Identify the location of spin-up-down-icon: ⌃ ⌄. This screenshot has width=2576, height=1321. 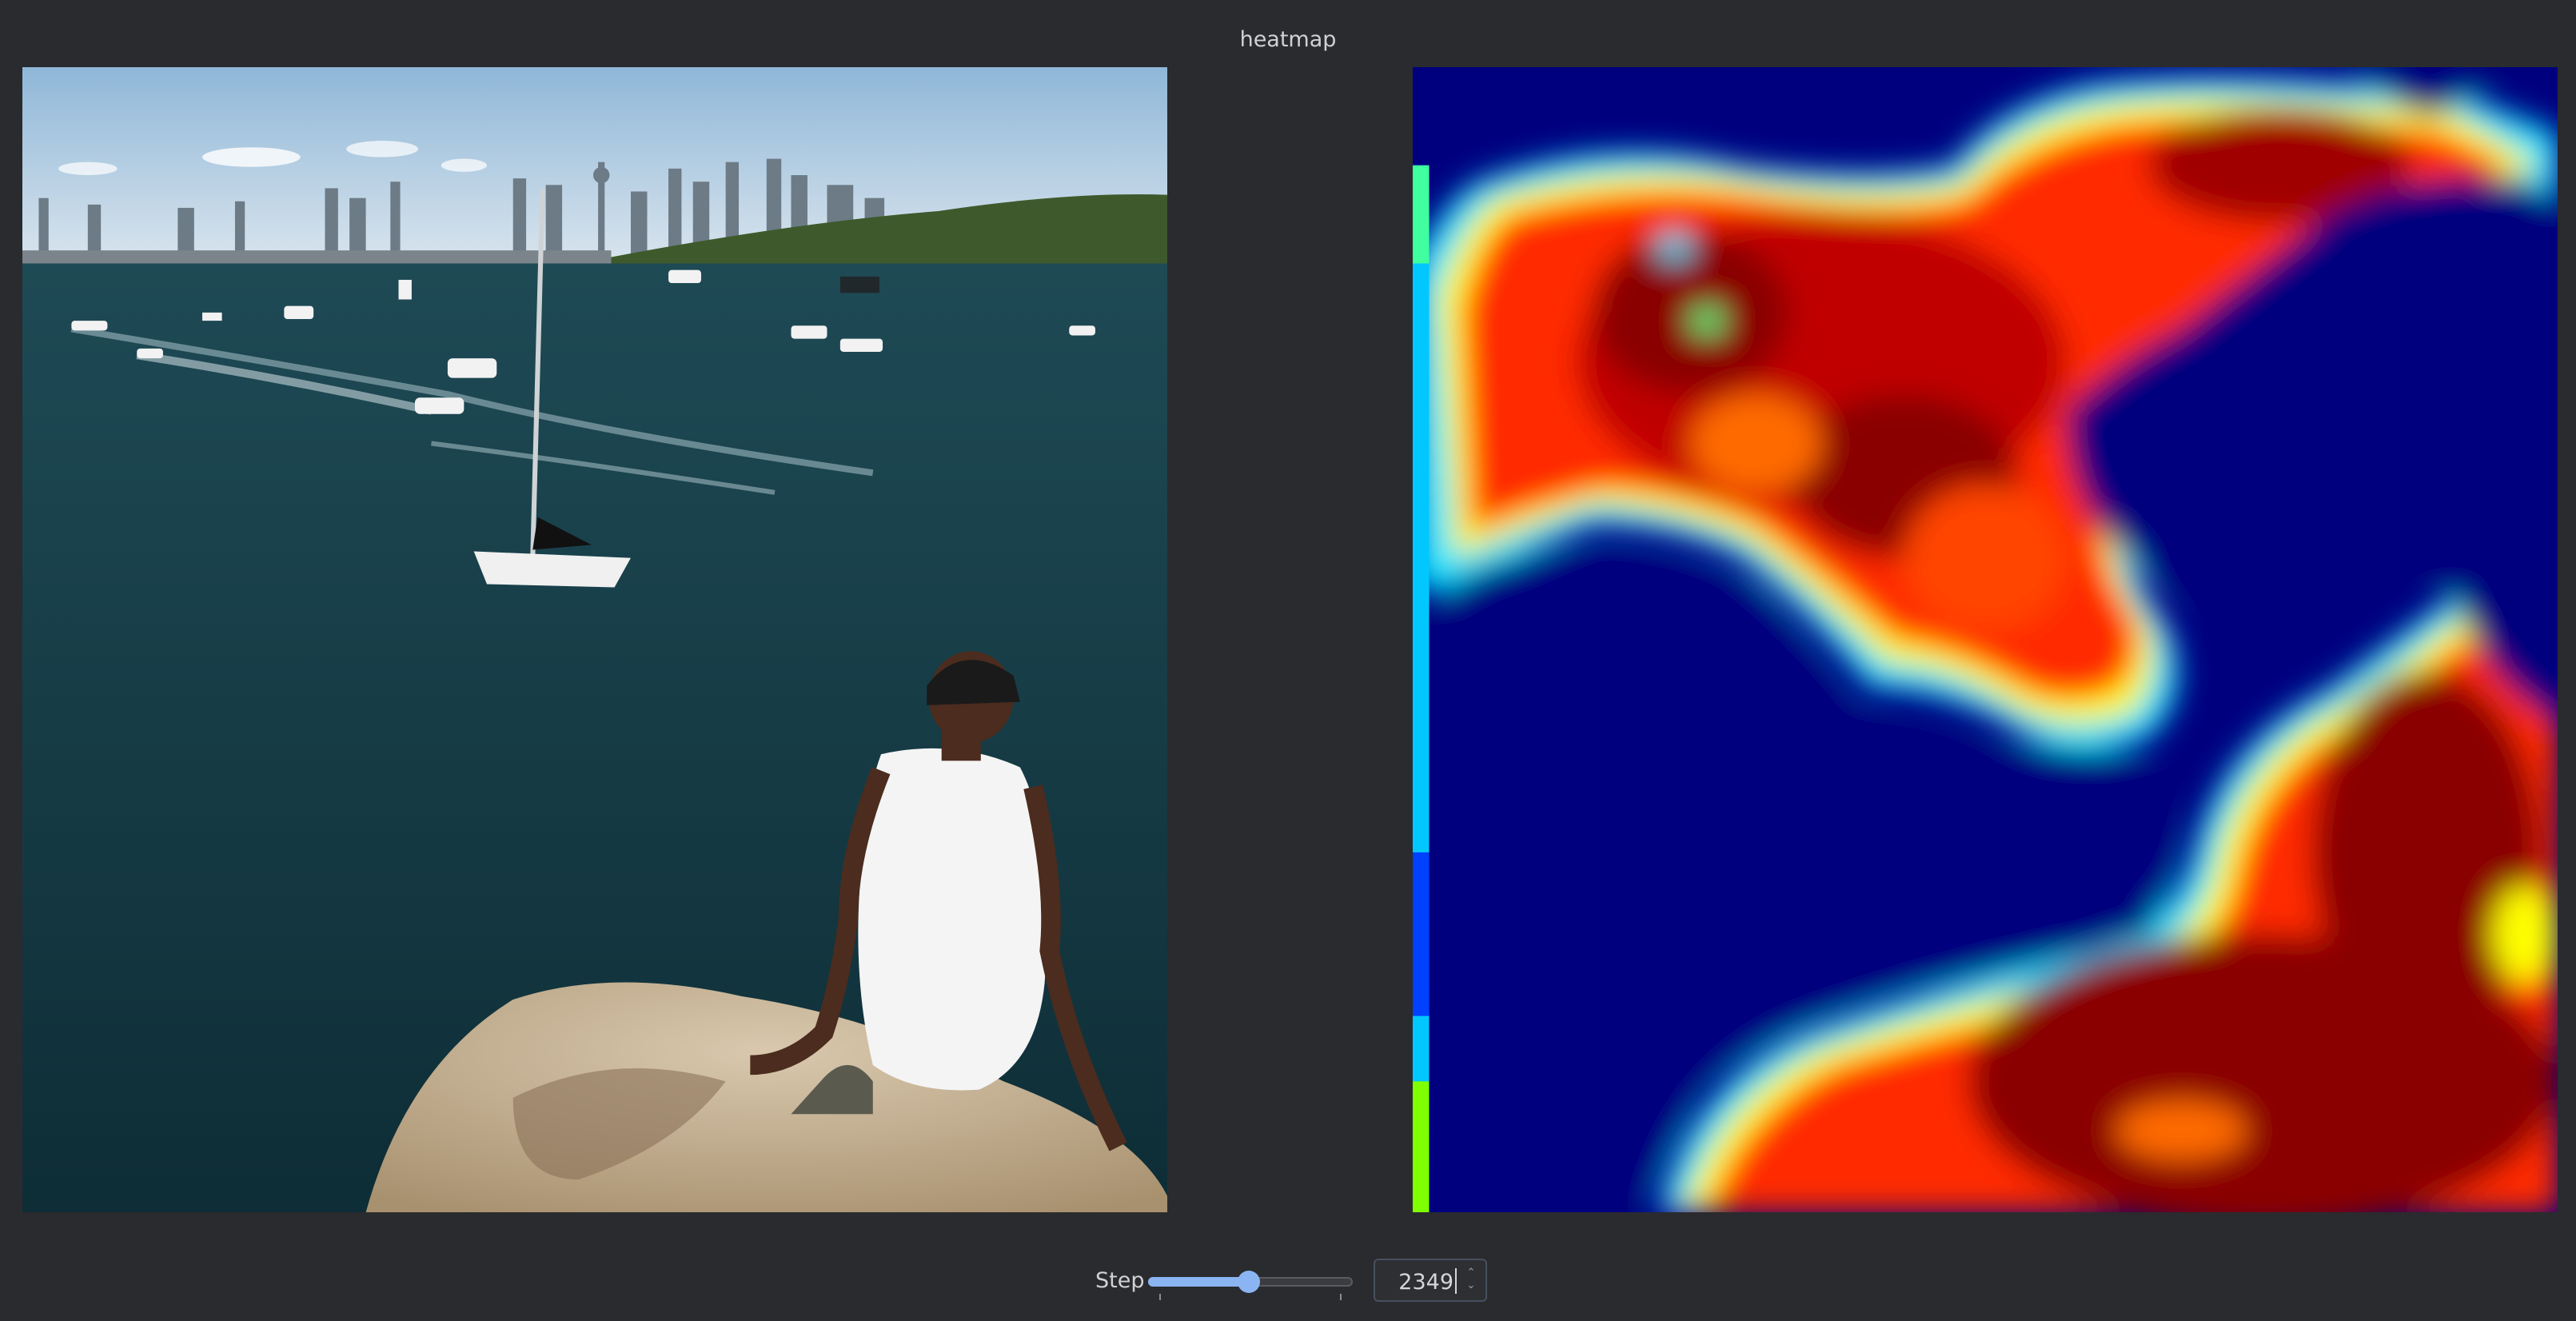
(1471, 1281).